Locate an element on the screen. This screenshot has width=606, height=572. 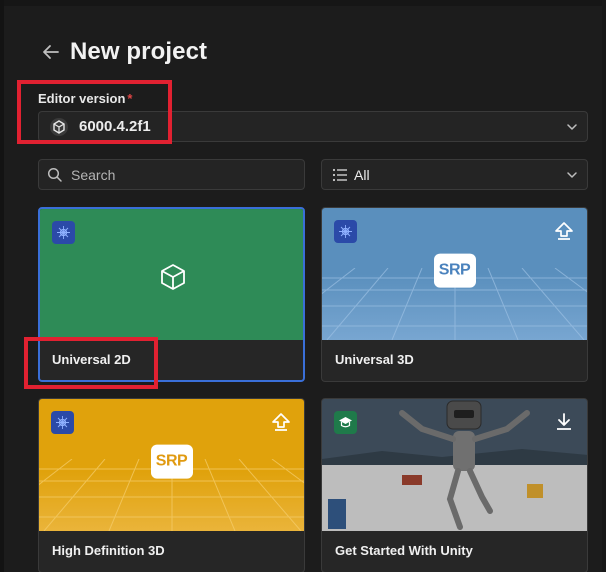
page-title: New project is located at coordinates (139, 51).